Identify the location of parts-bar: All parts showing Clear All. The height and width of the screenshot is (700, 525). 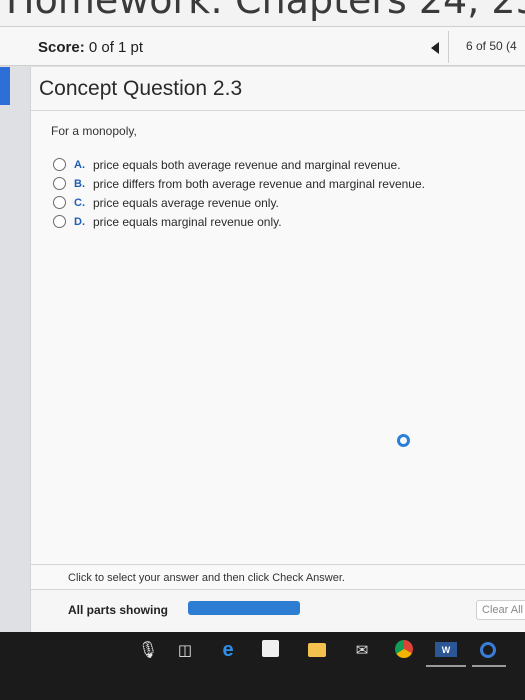
(278, 610).